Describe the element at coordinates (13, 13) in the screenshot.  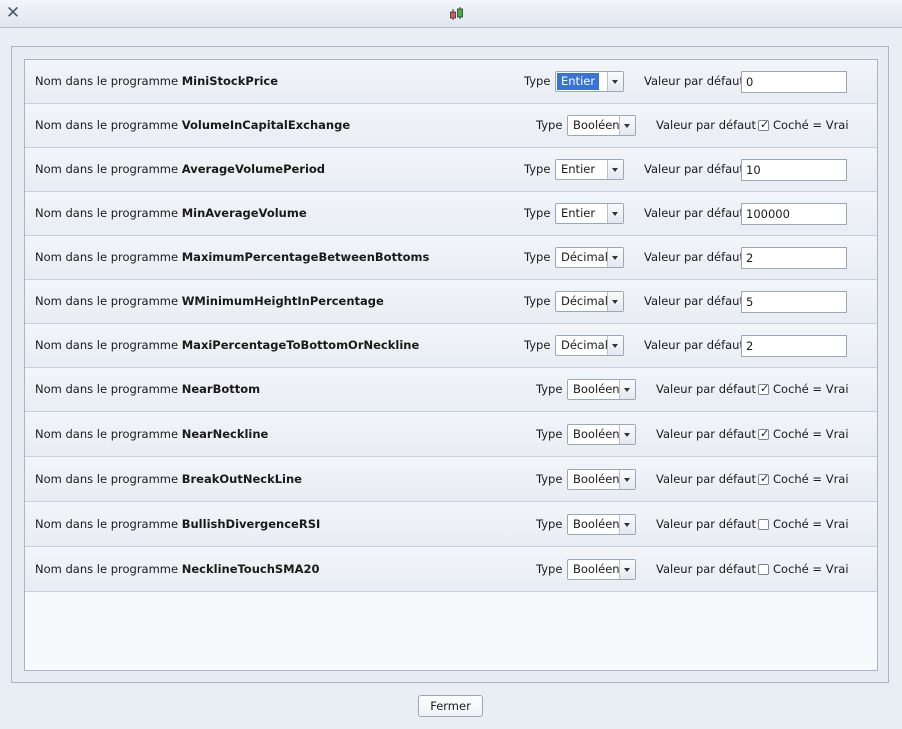
I see `close-icon: ✕` at that location.